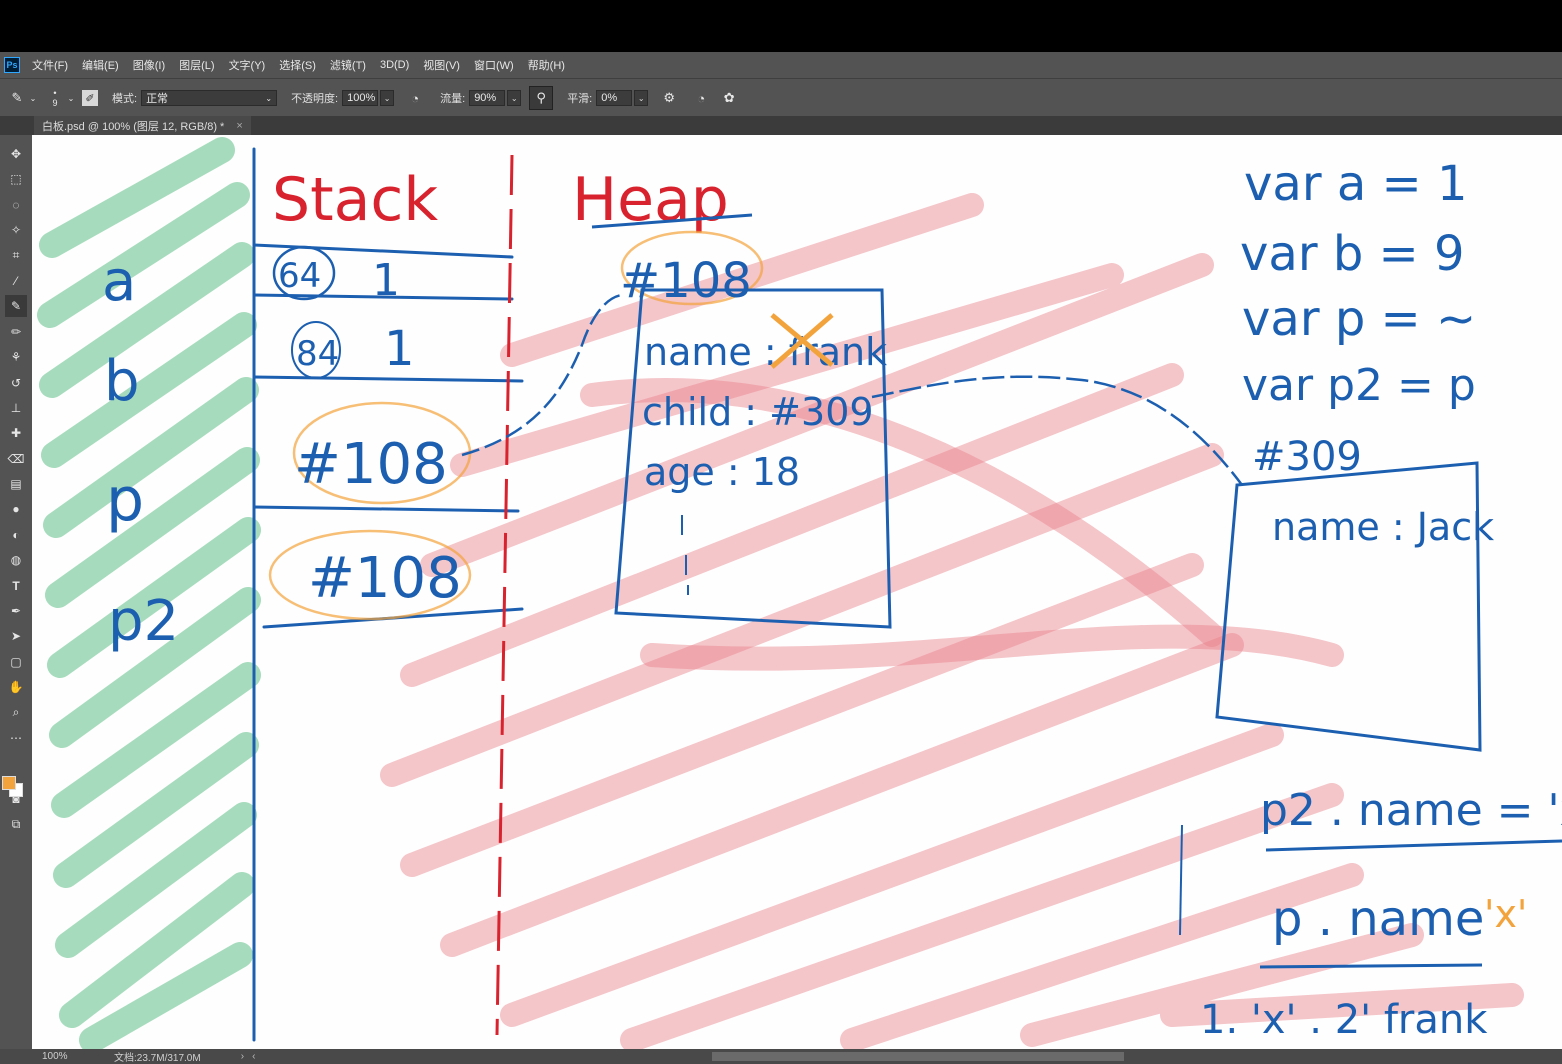 Image resolution: width=1562 pixels, height=1064 pixels. I want to click on type-tool-icon: T, so click(16, 586).